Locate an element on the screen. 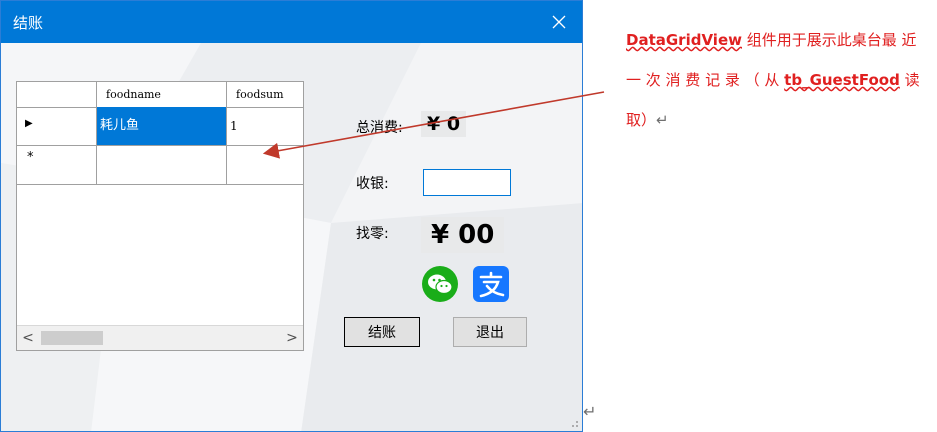 This screenshot has width=937, height=432. paragraph-return-mark: ↵ is located at coordinates (590, 411).